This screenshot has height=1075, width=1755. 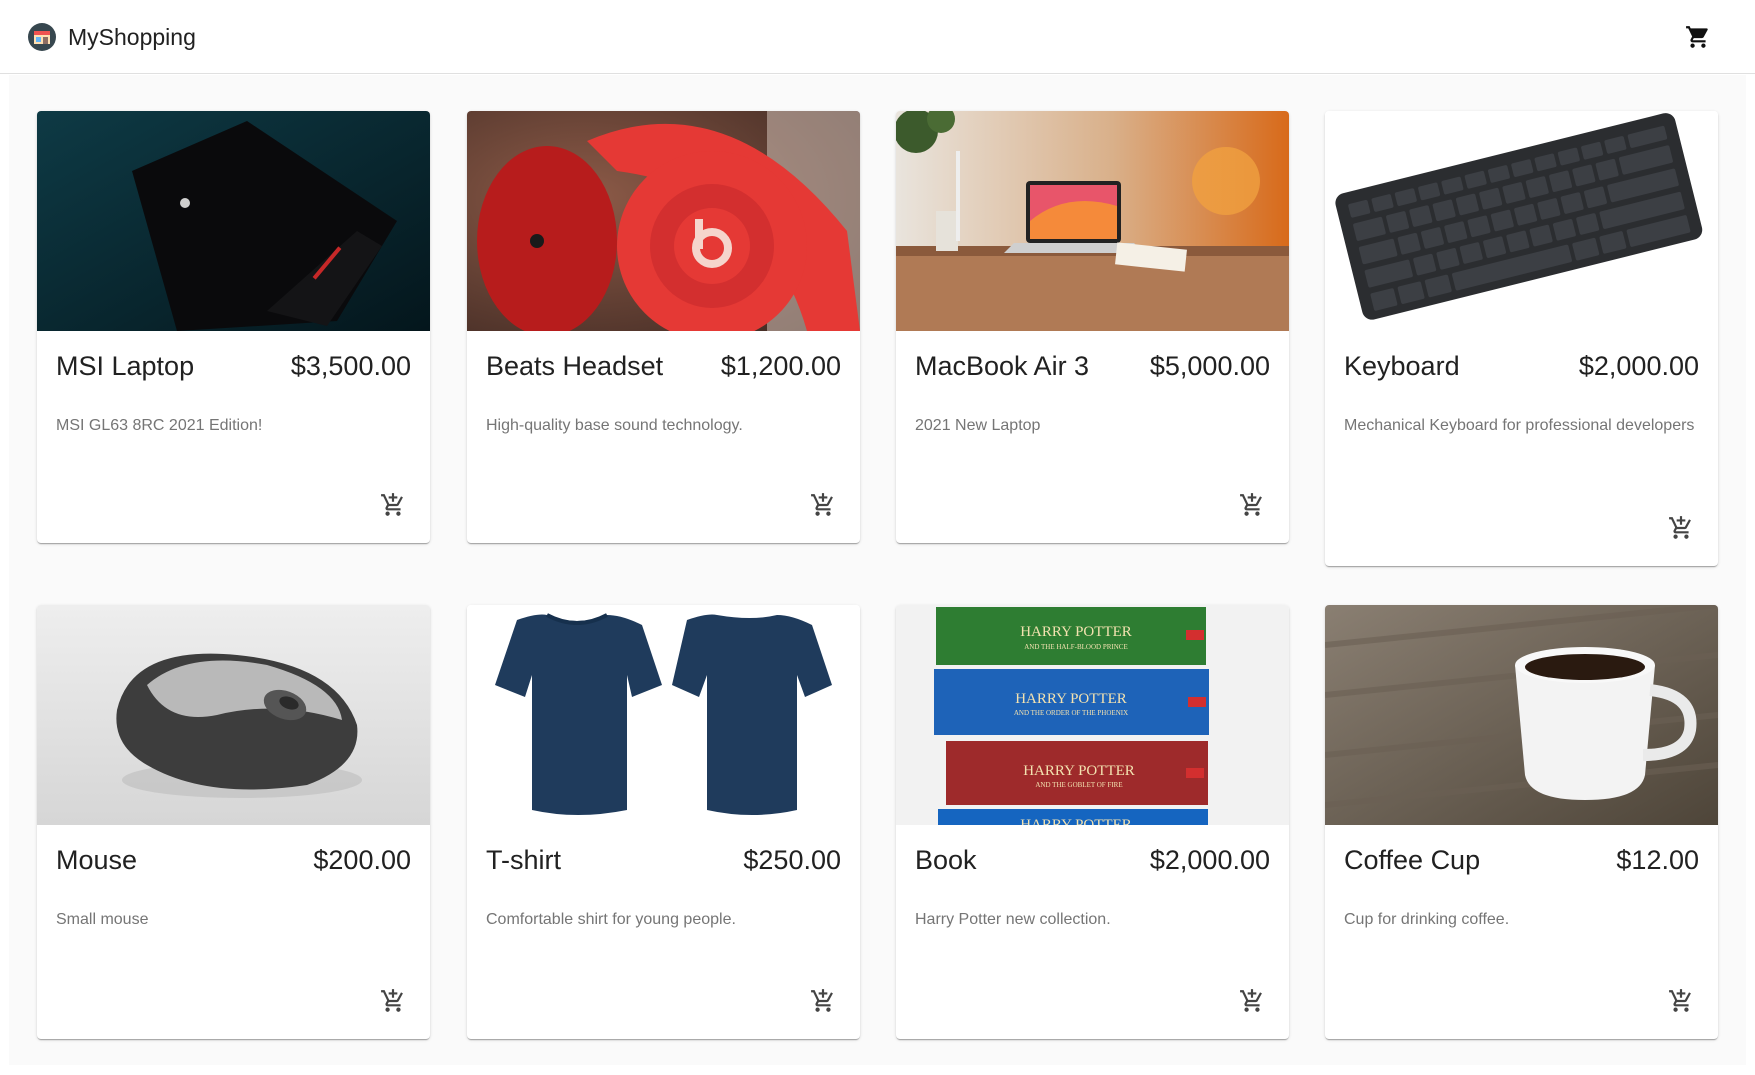 I want to click on app-bar: MyShopping, so click(x=877, y=37).